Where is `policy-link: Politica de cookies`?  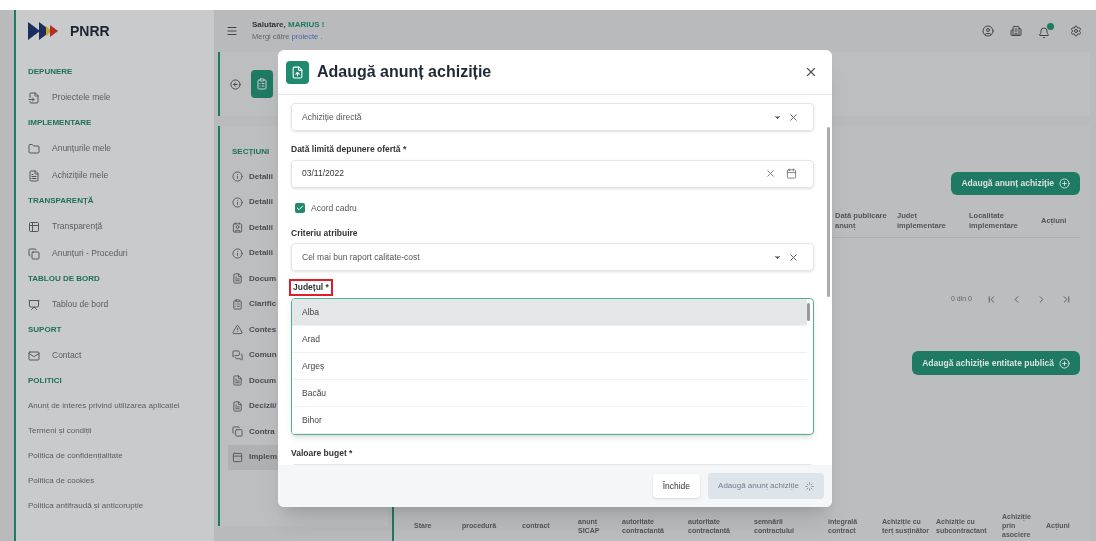
policy-link: Politica de cookies is located at coordinates (115, 480).